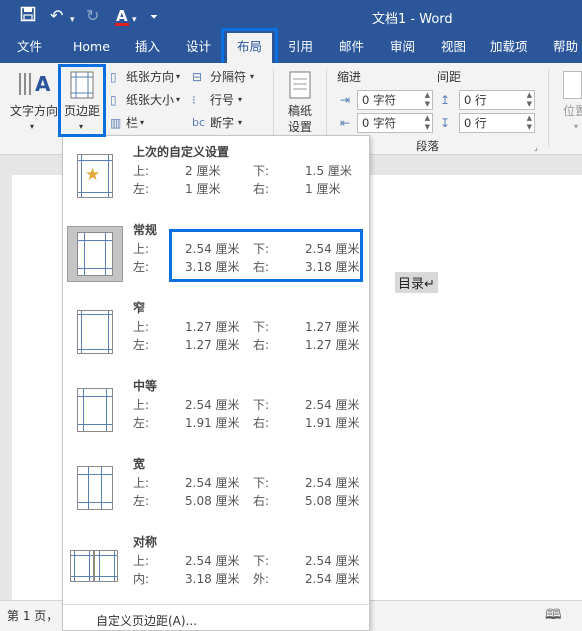  Describe the element at coordinates (203, 189) in the screenshot. I see `margin-value: 1 厘米` at that location.